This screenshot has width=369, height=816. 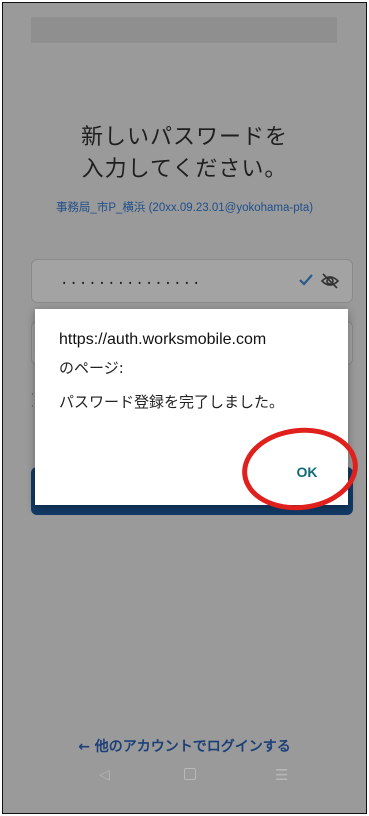 What do you see at coordinates (32, 401) in the screenshot?
I see `password-rules: · ·` at bounding box center [32, 401].